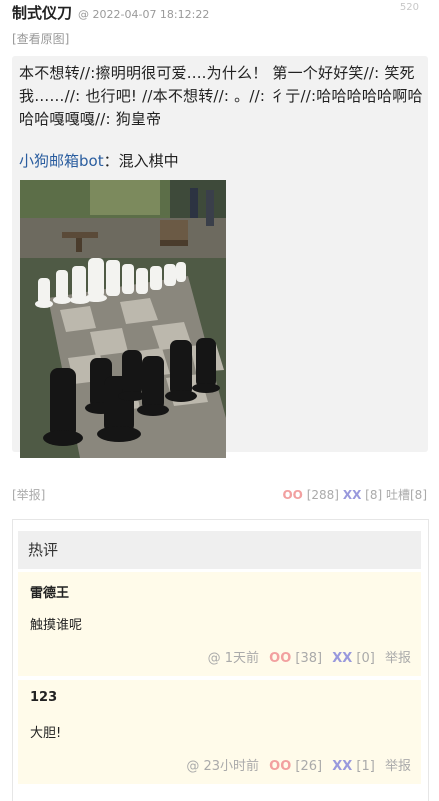 The width and height of the screenshot is (439, 801). I want to click on report-button: [举报], so click(28, 494).